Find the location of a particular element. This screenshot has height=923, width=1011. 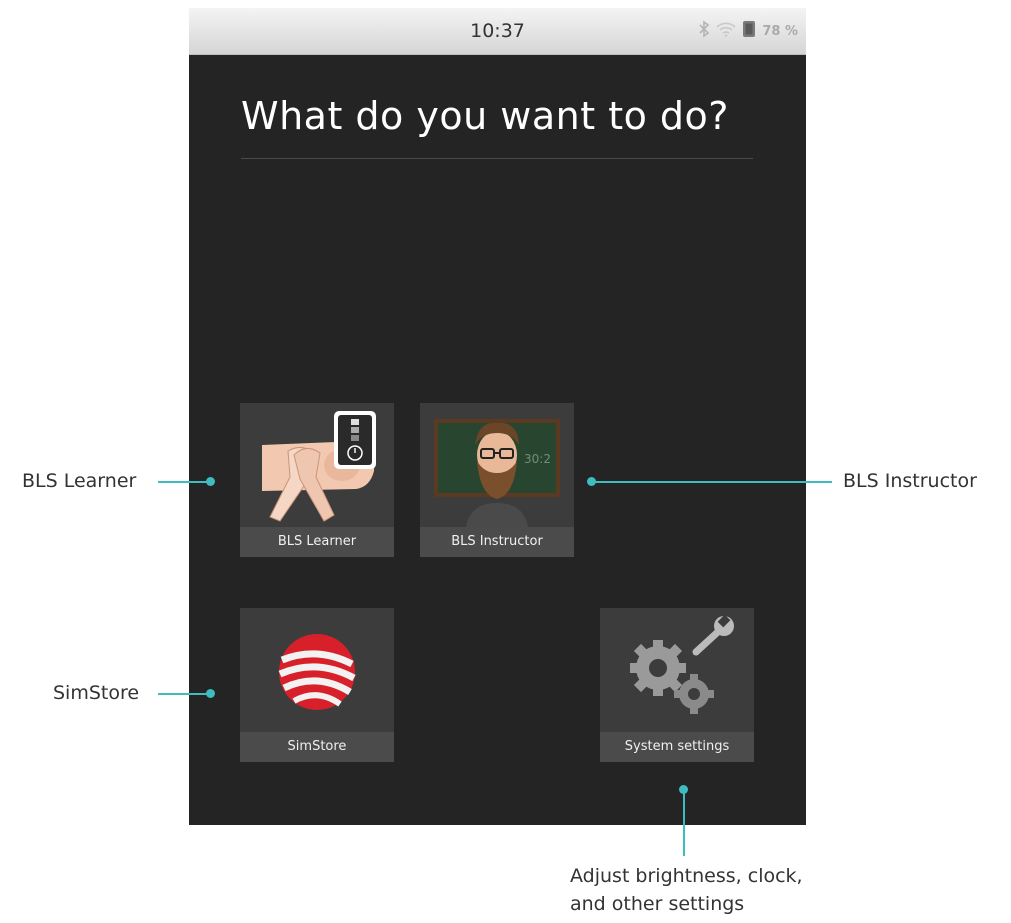

system-settings-tile: System settings is located at coordinates (677, 685).